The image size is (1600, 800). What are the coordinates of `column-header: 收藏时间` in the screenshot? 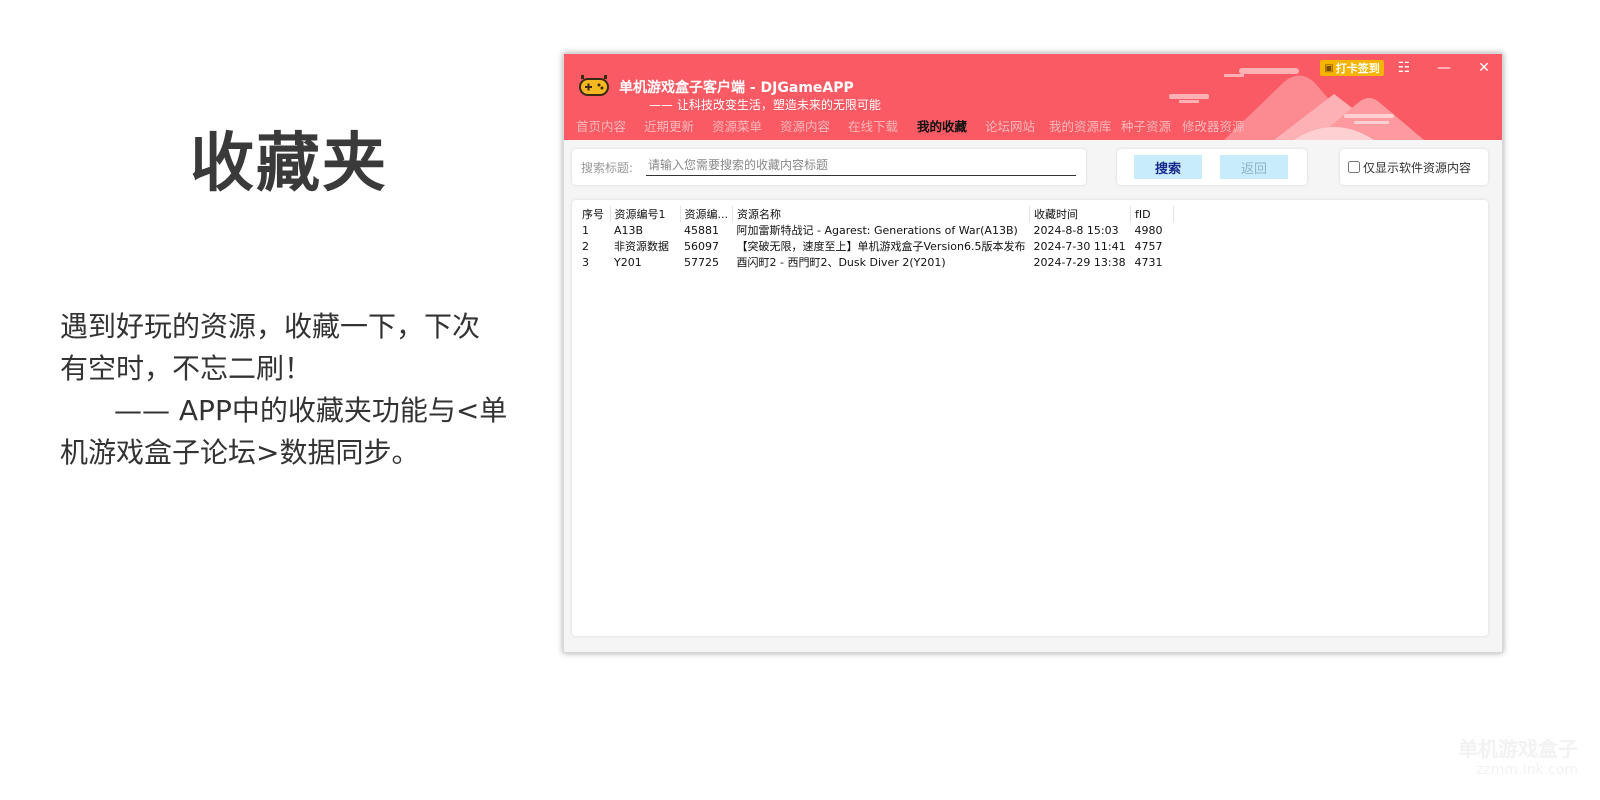 It's located at (1080, 214).